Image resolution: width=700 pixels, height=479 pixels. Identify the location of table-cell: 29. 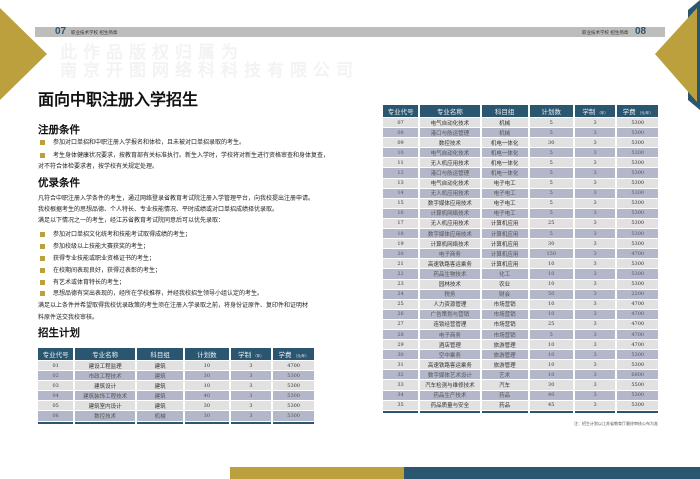
(401, 345).